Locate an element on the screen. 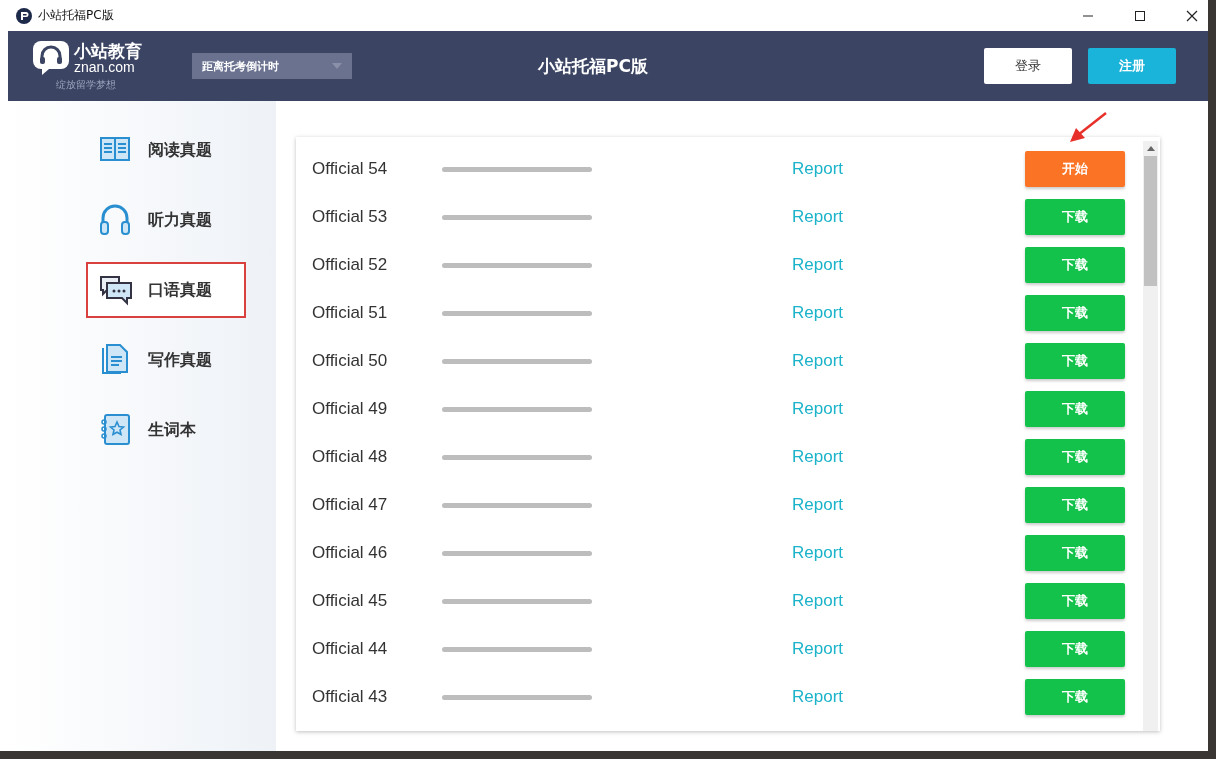  window-title: 小站托福PC版 is located at coordinates (76, 15).